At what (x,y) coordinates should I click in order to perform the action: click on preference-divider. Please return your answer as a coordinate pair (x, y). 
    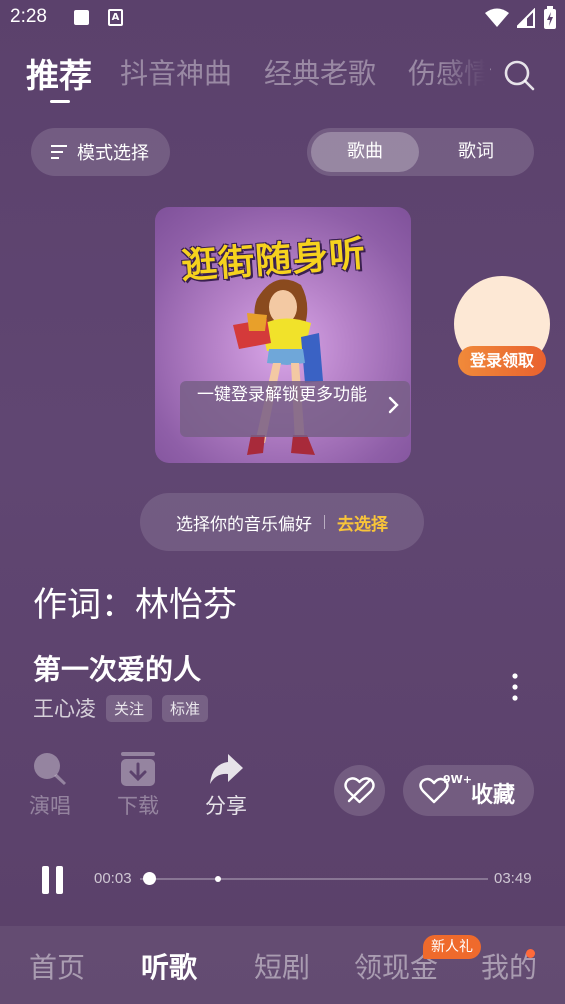
    Looking at the image, I should click on (324, 522).